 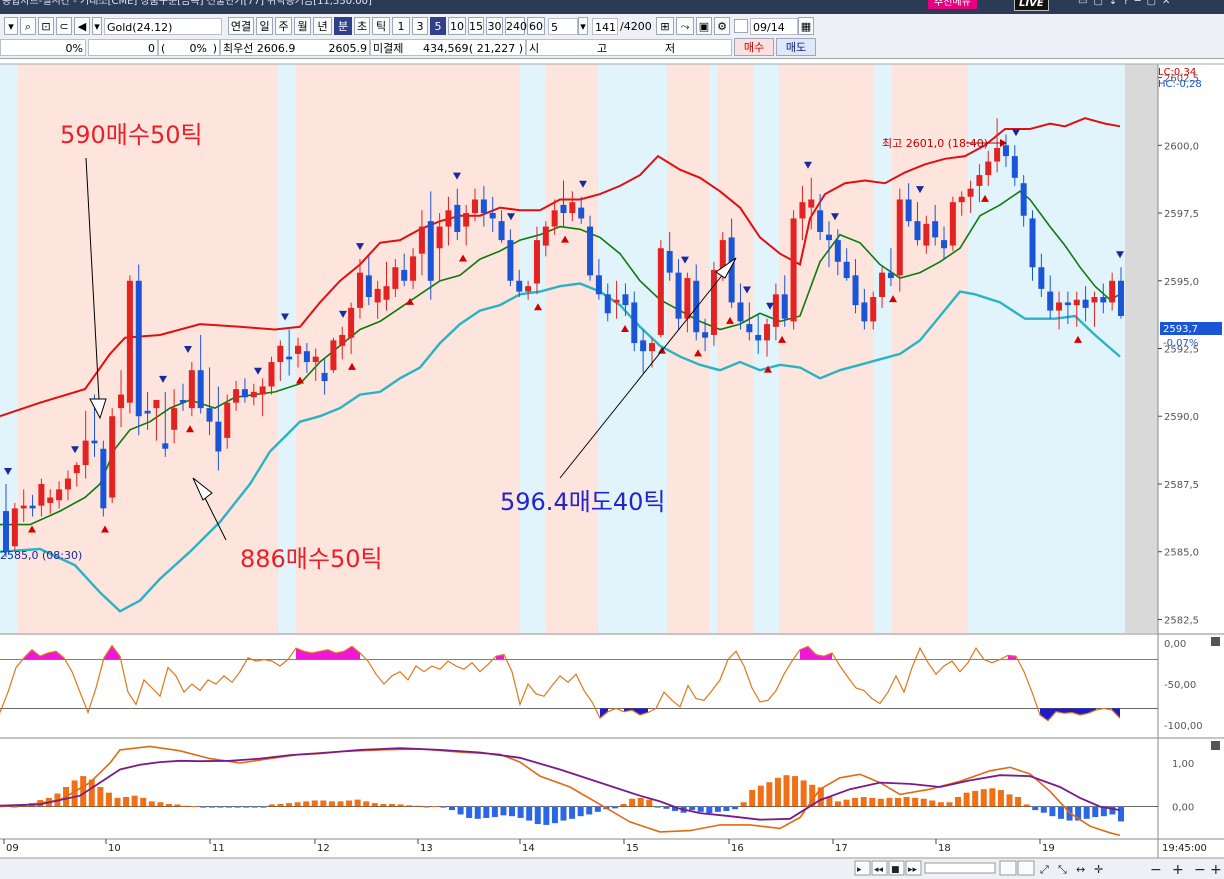 What do you see at coordinates (685, 26) in the screenshot?
I see `line-chart-icon: ⤳` at bounding box center [685, 26].